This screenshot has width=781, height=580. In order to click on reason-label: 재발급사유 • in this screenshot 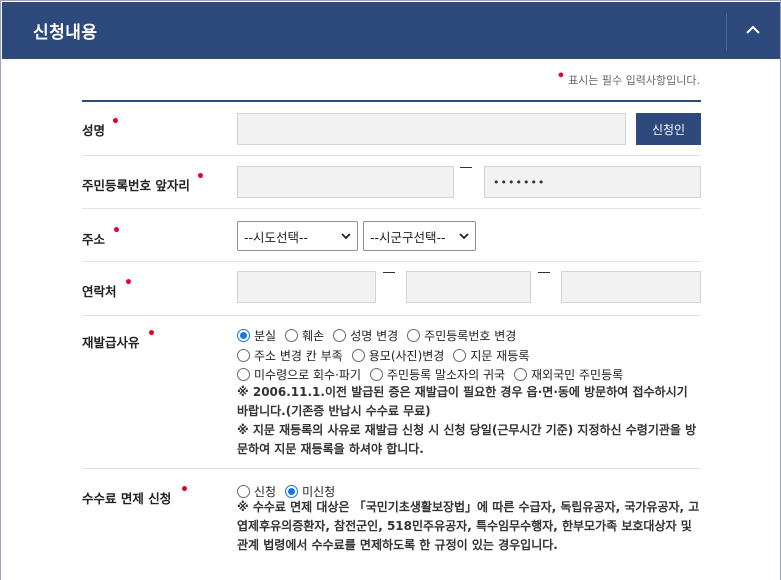, I will do `click(119, 338)`.